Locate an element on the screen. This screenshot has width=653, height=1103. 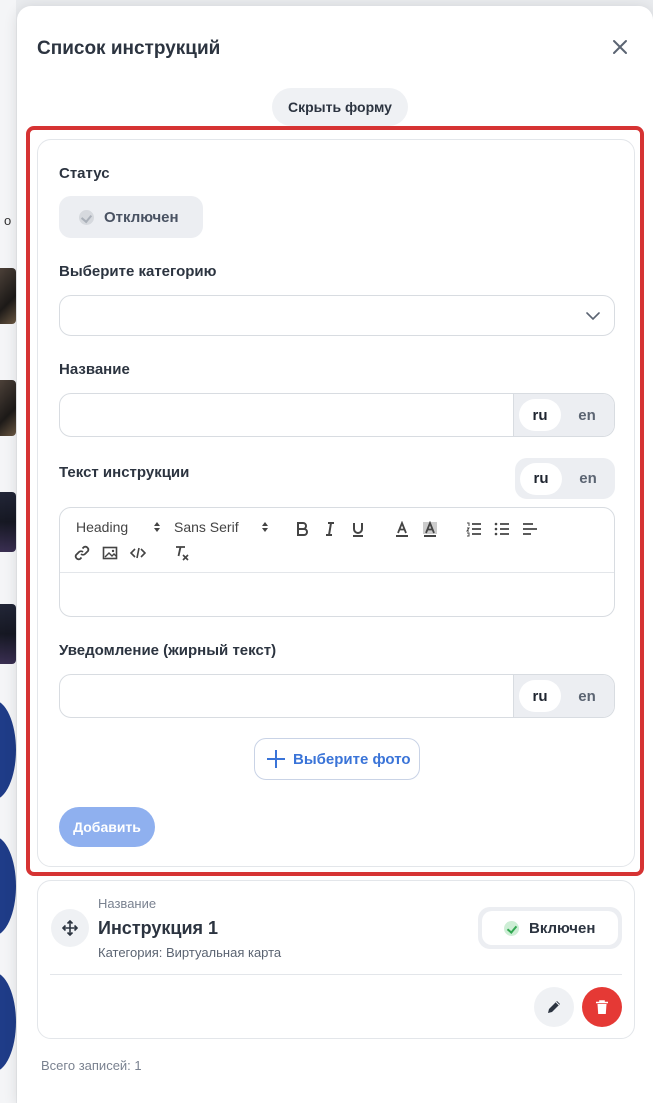
clear-format-icon is located at coordinates (182, 553).